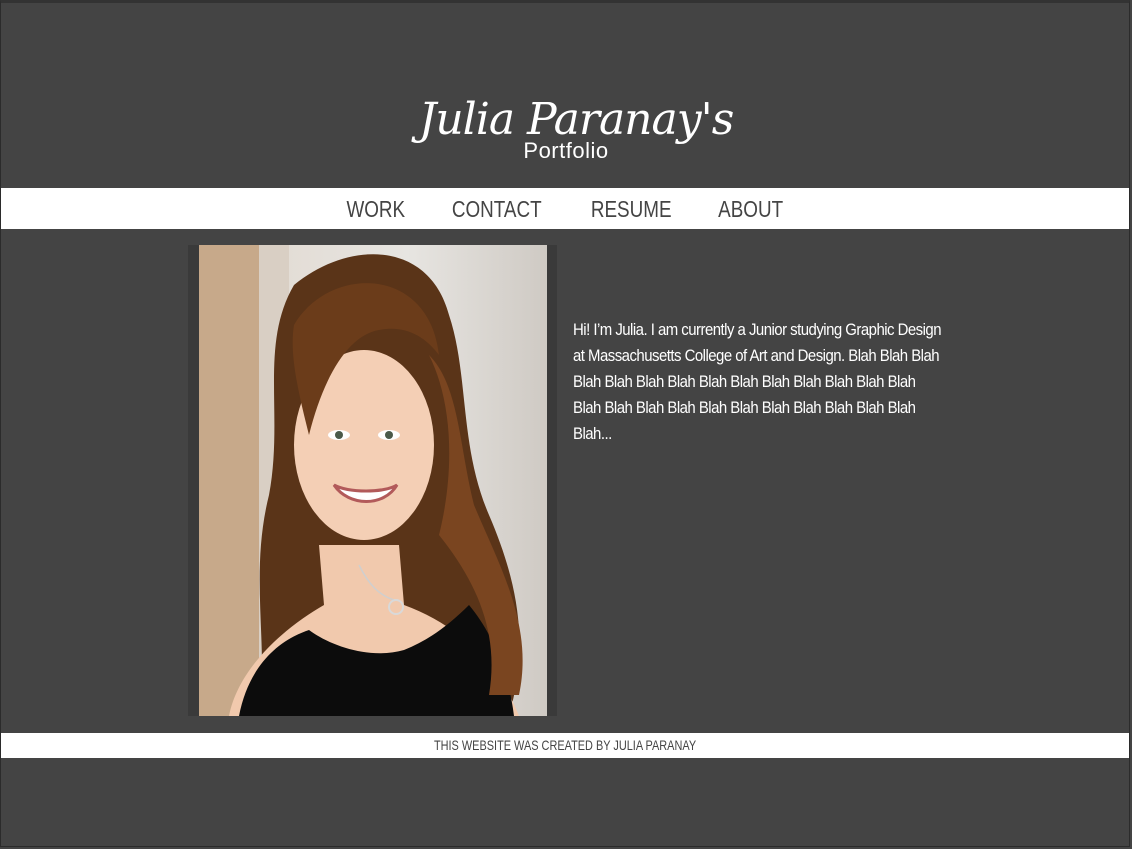  What do you see at coordinates (375, 209) in the screenshot?
I see `nav-item-work: WORK` at bounding box center [375, 209].